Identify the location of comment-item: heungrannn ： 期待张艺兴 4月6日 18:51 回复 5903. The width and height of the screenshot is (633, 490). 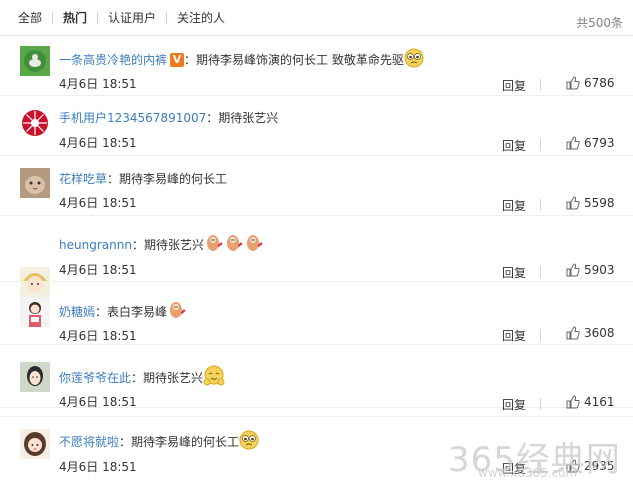
(316, 252).